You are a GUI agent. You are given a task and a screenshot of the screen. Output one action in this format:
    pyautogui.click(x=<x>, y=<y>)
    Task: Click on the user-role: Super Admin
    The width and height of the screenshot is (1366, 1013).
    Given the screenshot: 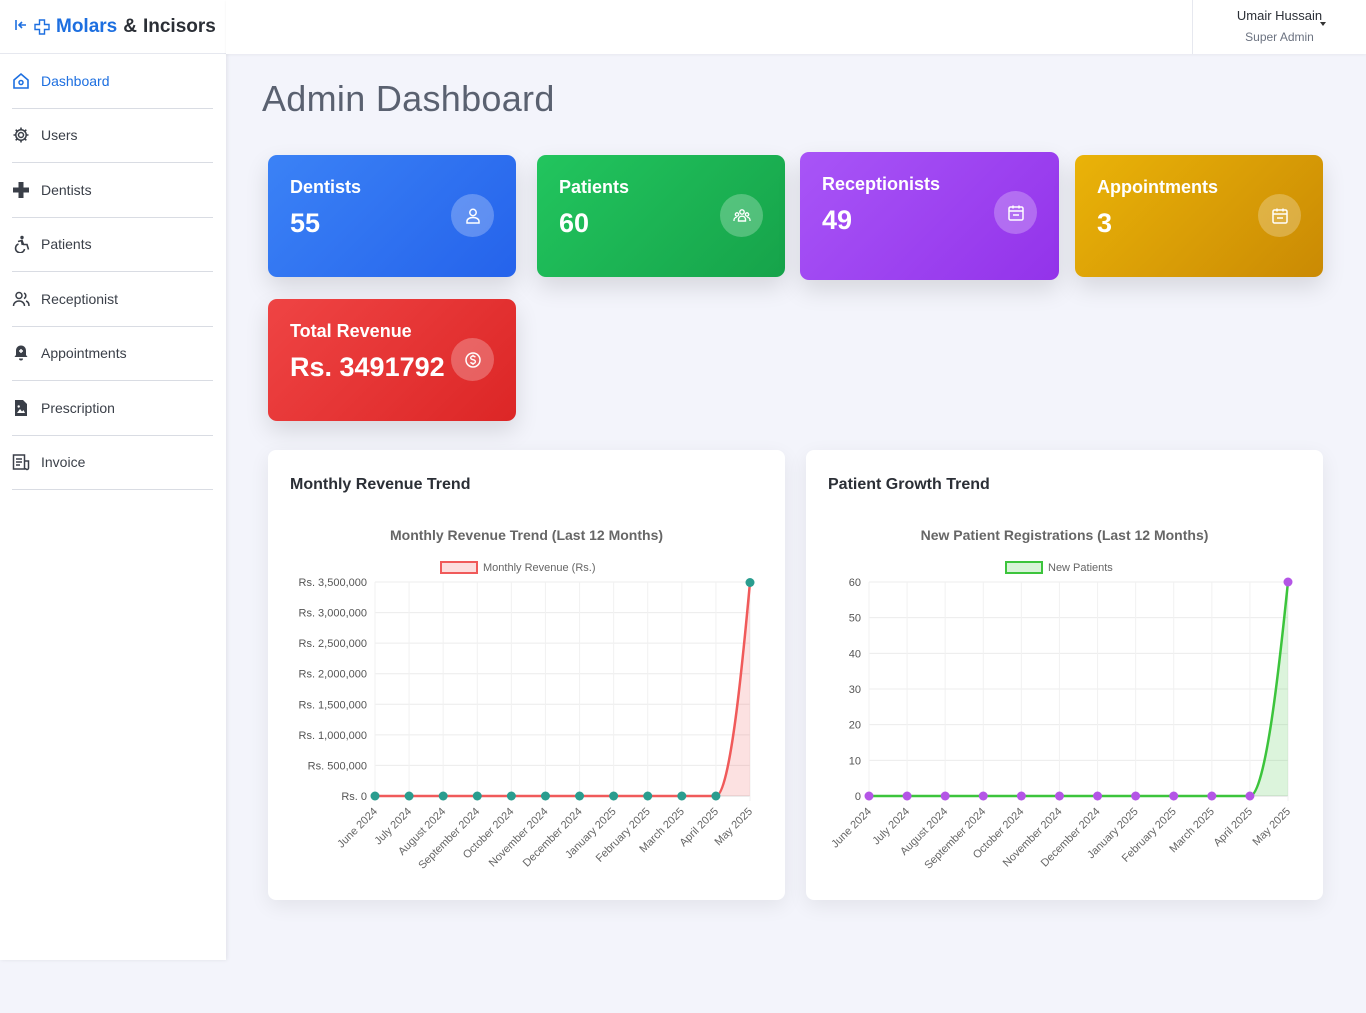 What is the action you would take?
    pyautogui.click(x=1279, y=37)
    